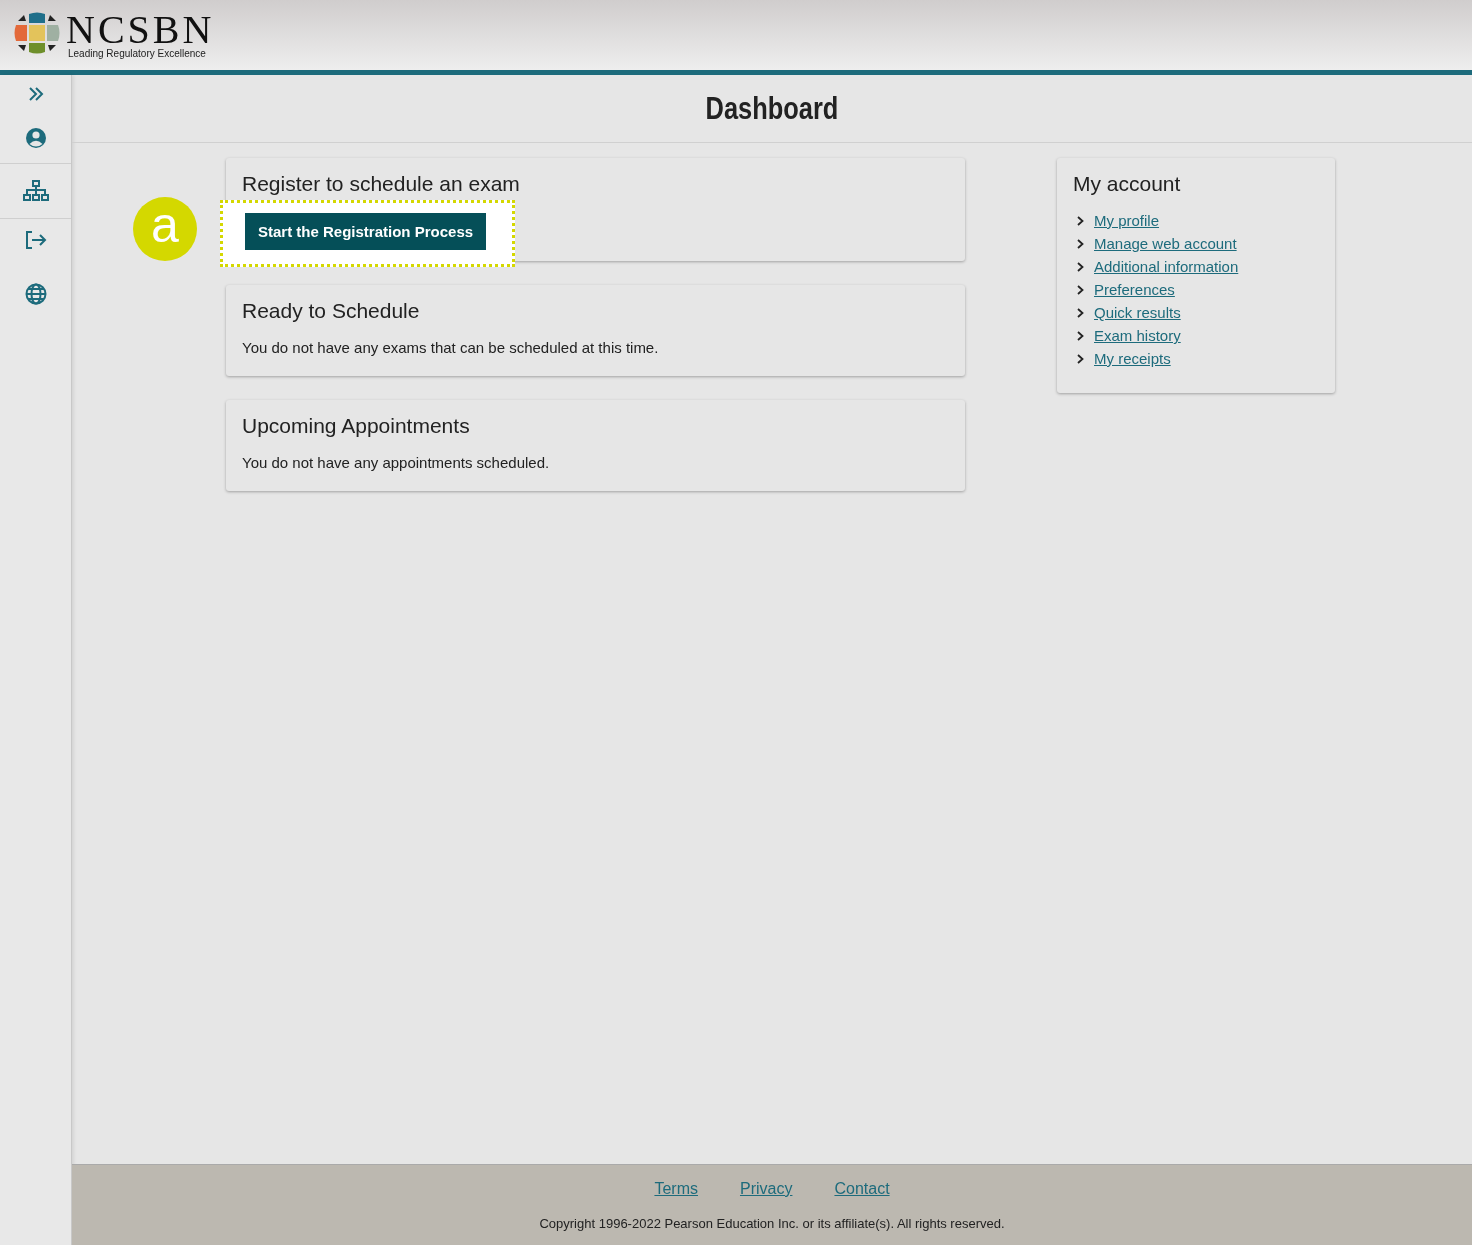 The width and height of the screenshot is (1472, 1245). I want to click on account-link: My profile, so click(1127, 220).